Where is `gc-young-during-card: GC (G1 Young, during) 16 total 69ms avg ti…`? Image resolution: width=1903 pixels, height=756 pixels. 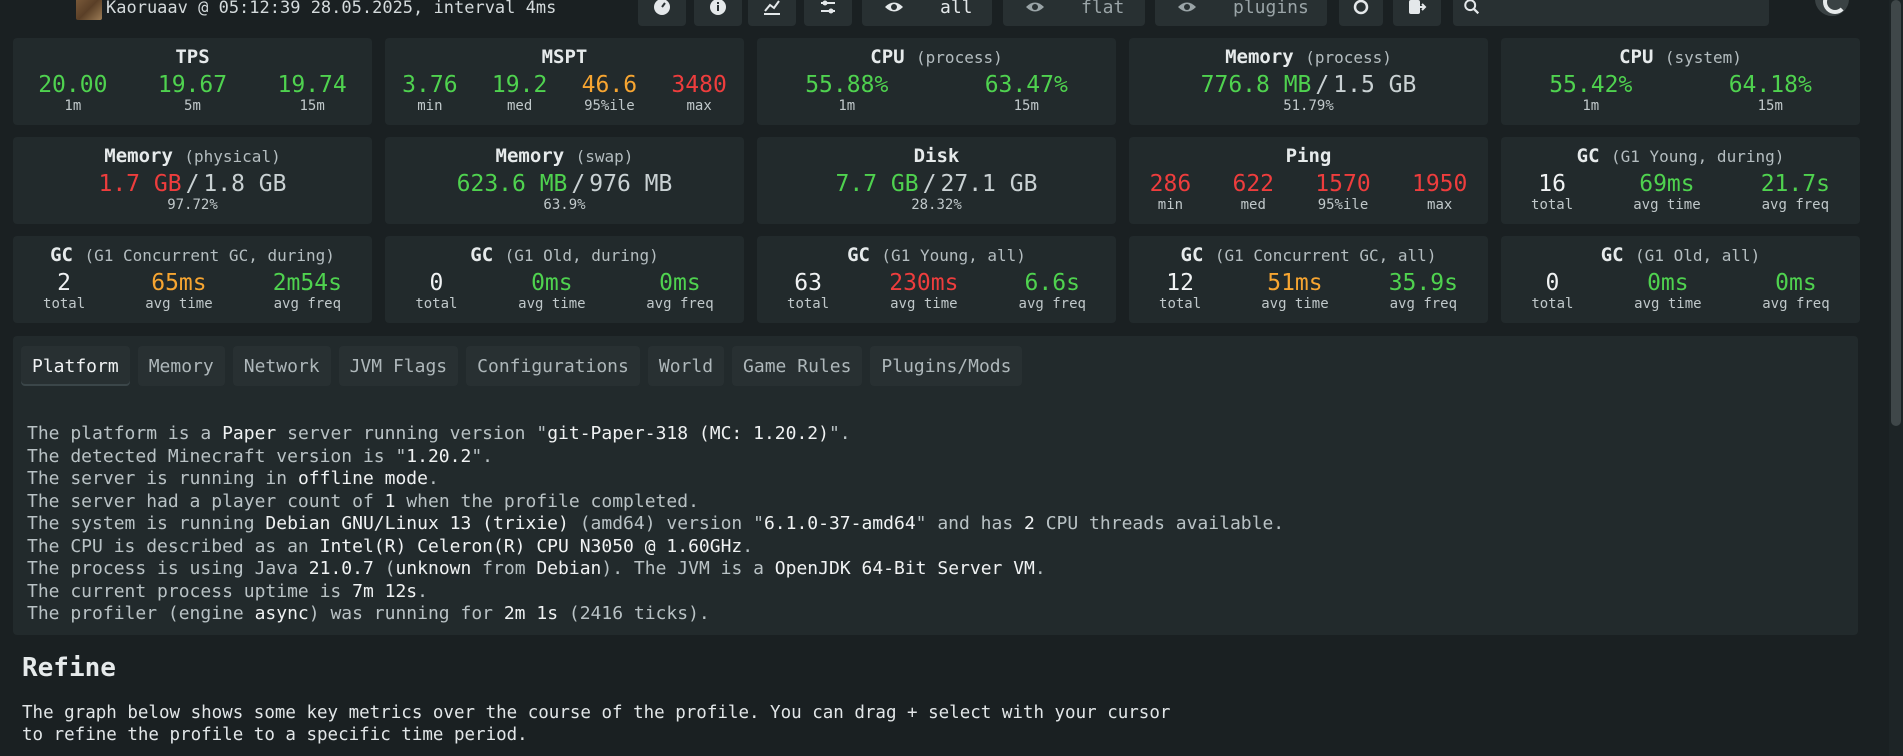
gc-young-during-card: GC (G1 Young, during) 16 total 69ms avg ti… is located at coordinates (1680, 180).